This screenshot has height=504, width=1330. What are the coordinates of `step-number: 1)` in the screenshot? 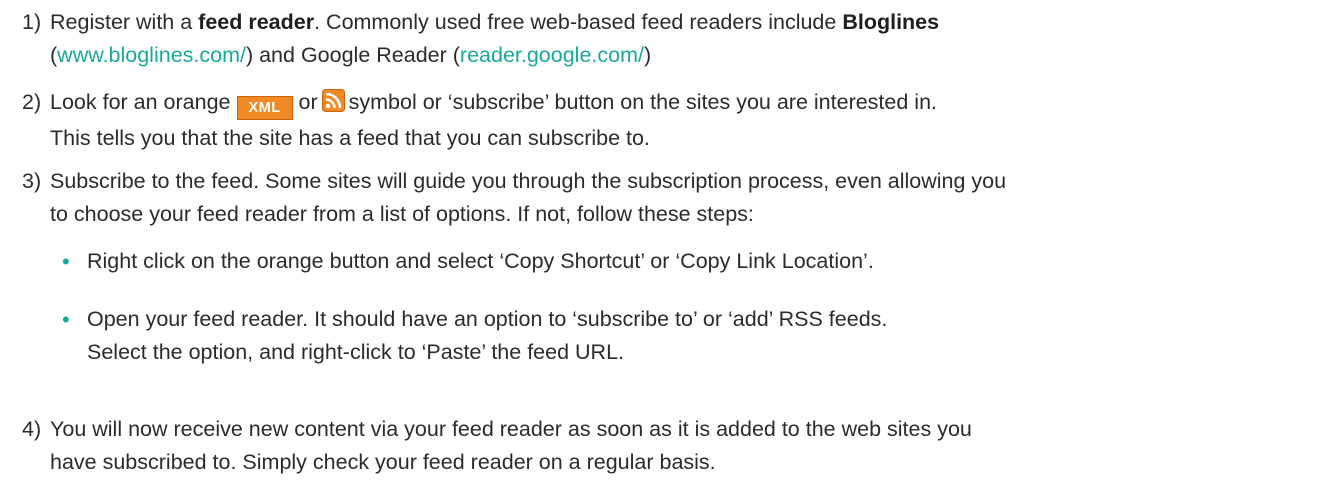 It's located at (32, 22).